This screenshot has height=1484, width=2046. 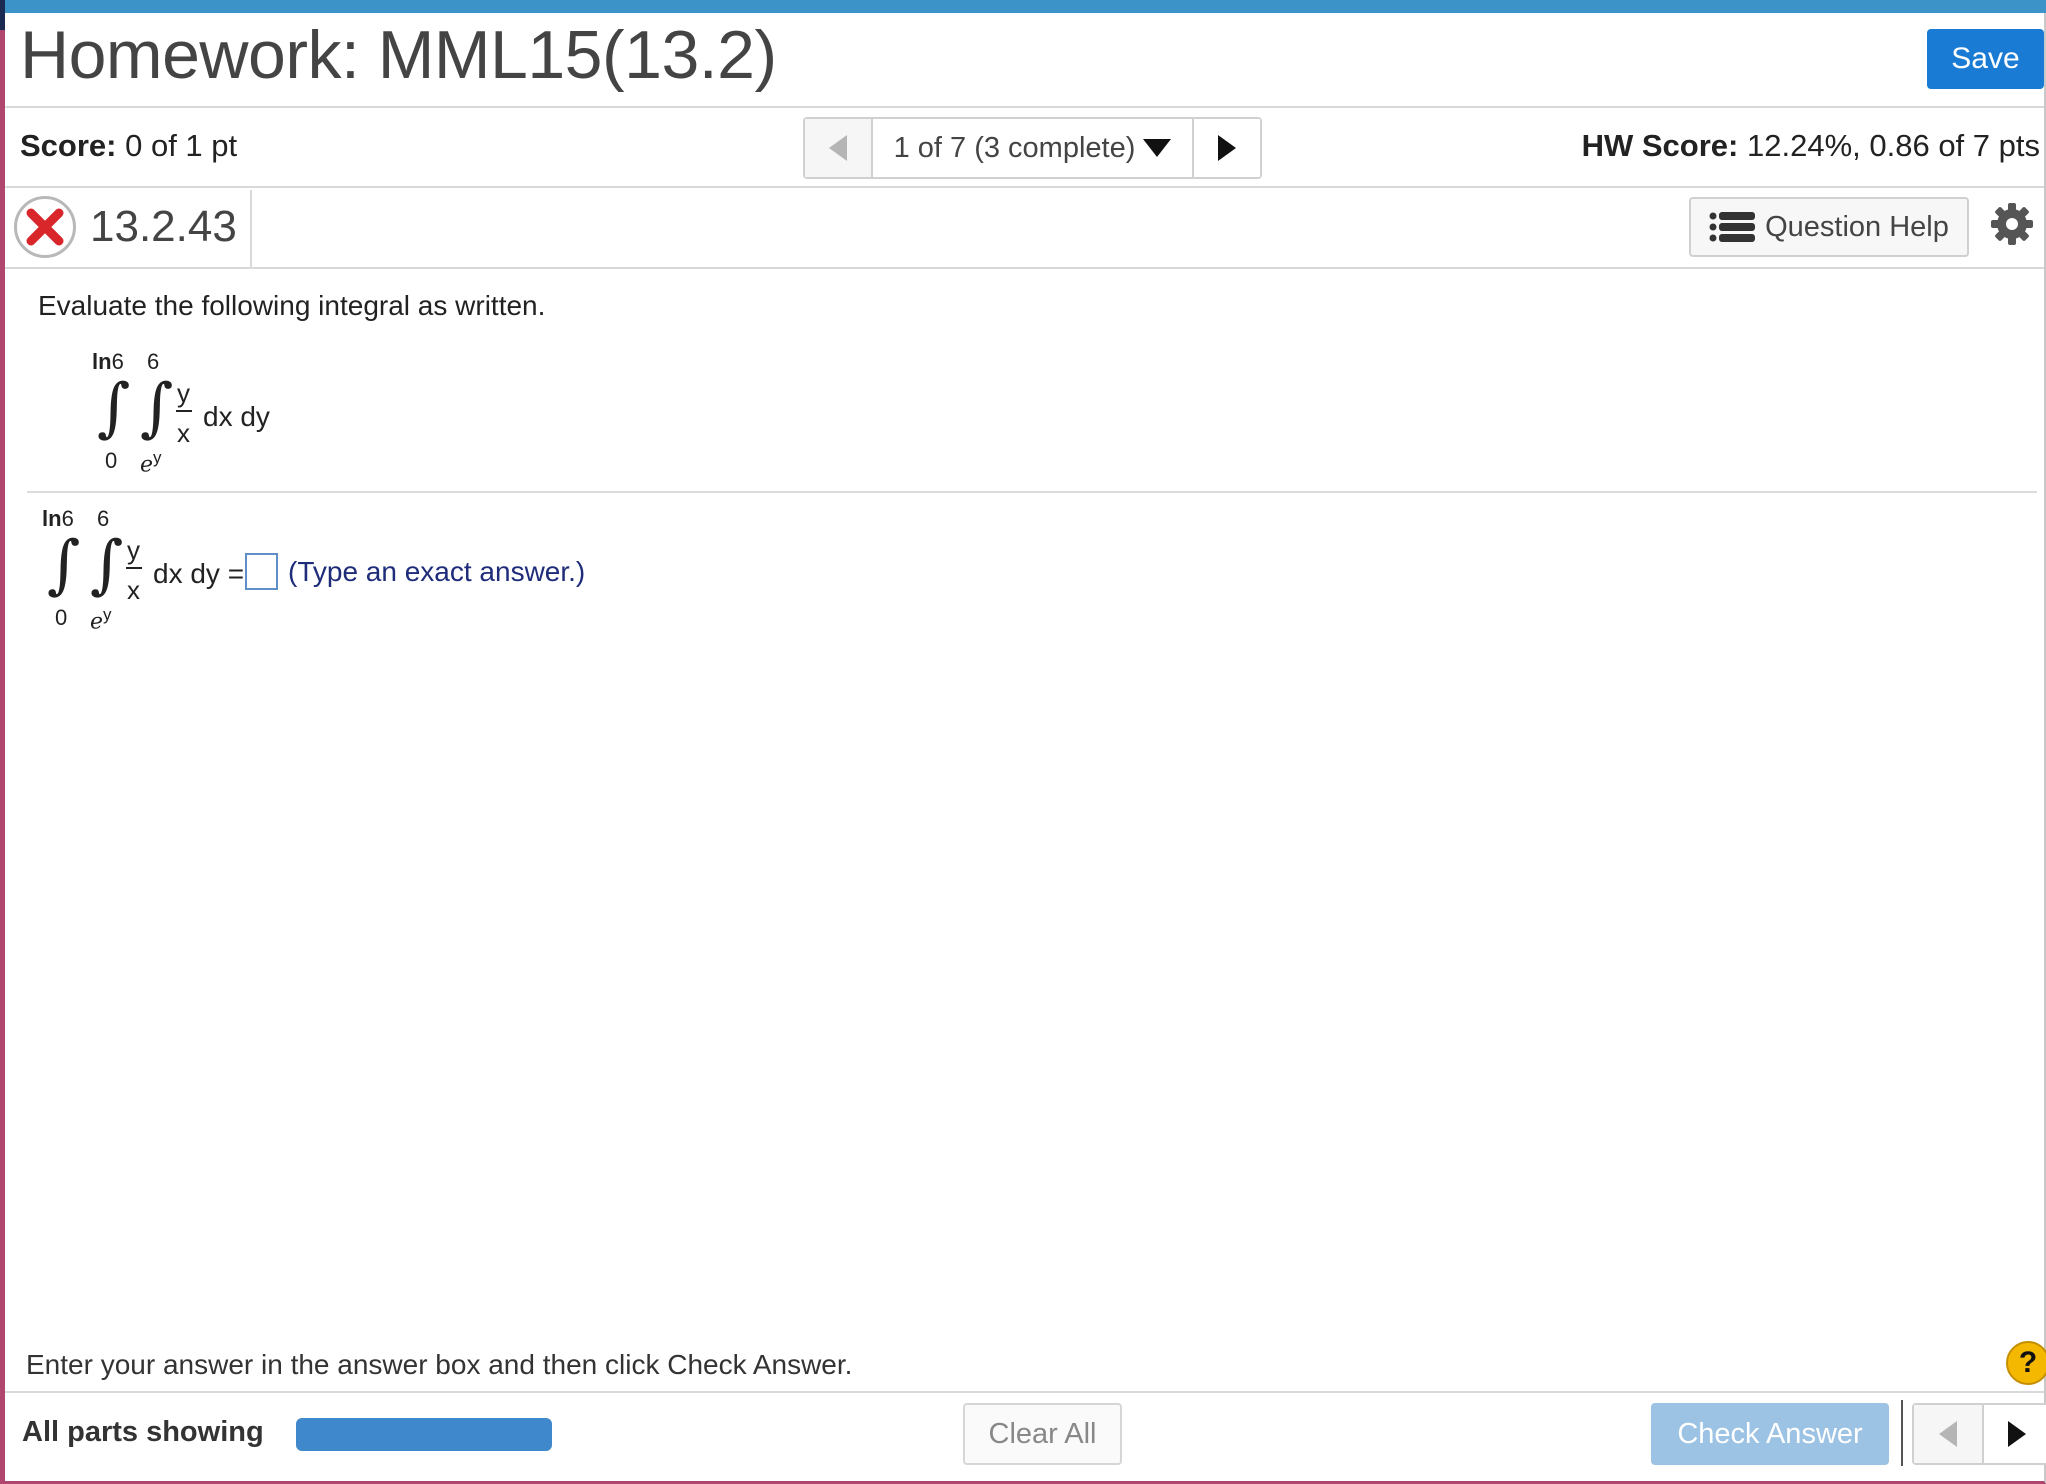 What do you see at coordinates (1732, 227) in the screenshot?
I see `list-icon` at bounding box center [1732, 227].